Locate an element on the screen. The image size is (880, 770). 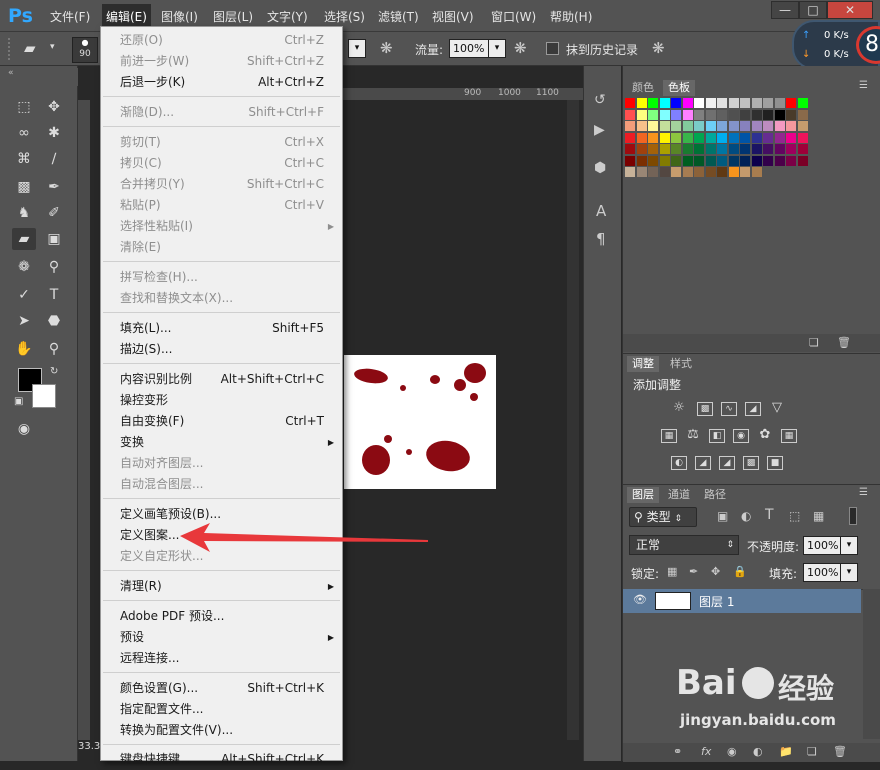
menu-item-paste: 粘贴(P) Ctrl+V is located at coordinates (221, 205).